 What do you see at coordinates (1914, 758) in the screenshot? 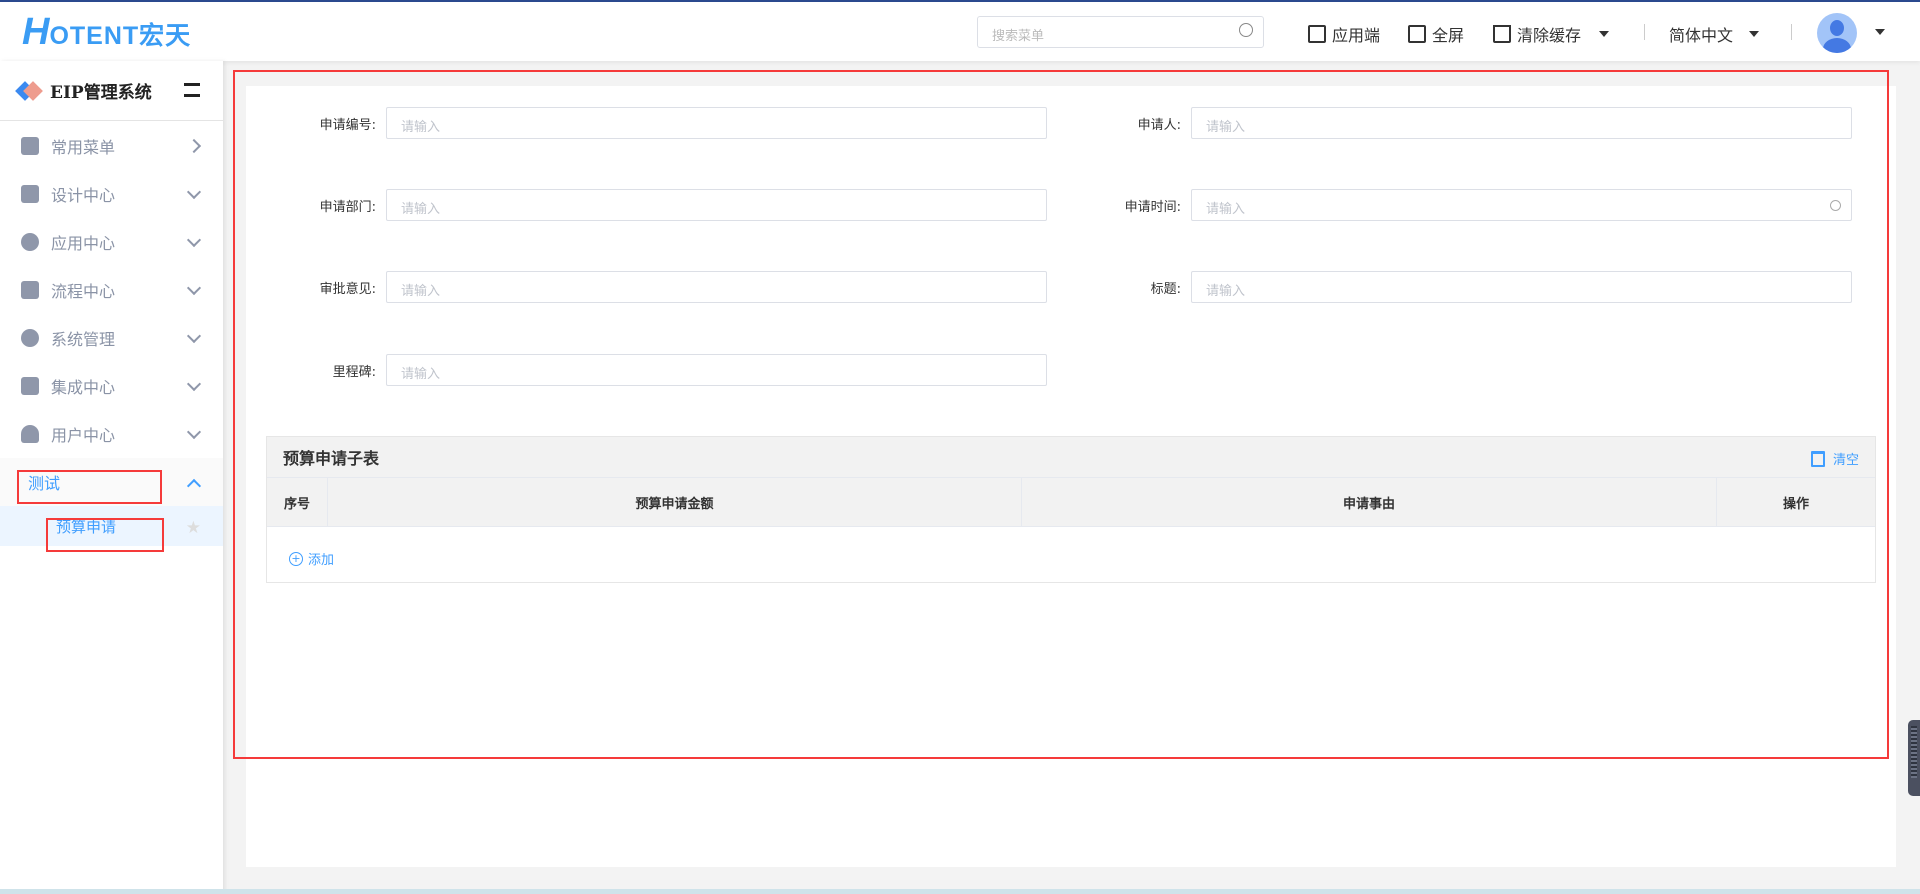
I see `floating-widget` at bounding box center [1914, 758].